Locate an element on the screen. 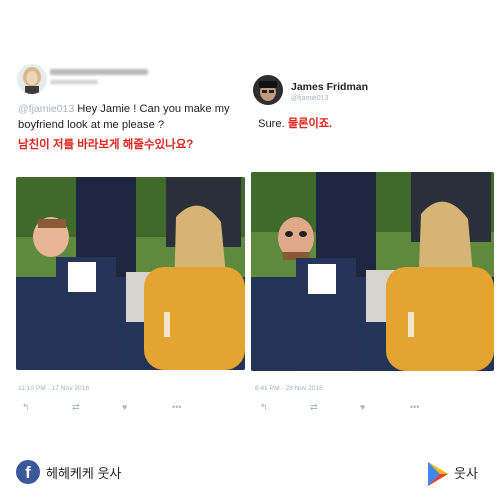  korean-reply: 물론이죠. is located at coordinates (310, 124).